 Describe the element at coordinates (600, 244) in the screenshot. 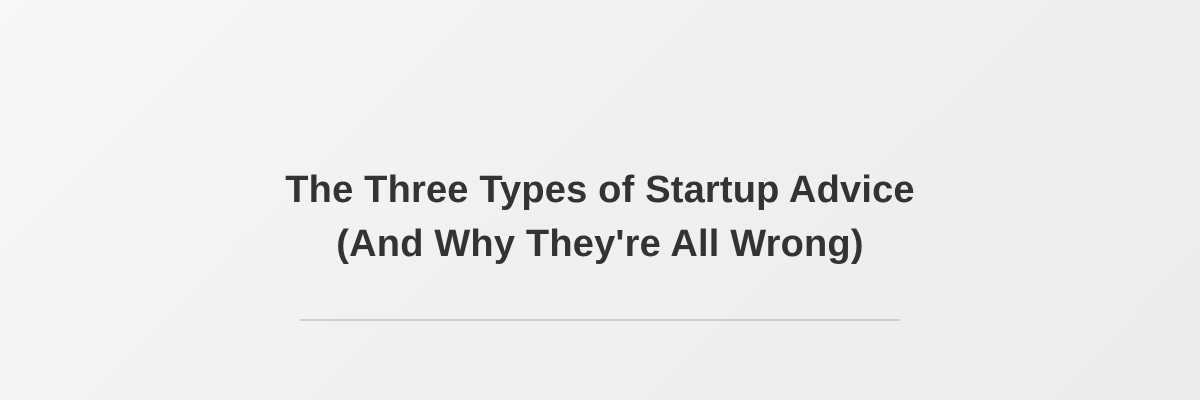

I see `title-line-2: (And Why They're All Wrong)` at that location.